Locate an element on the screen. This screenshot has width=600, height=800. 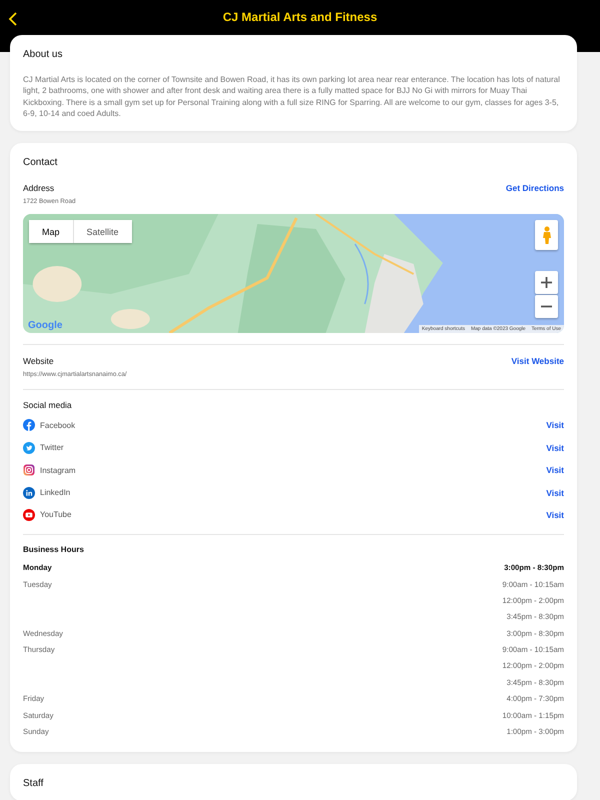
directions-link: Get Directions is located at coordinates (535, 188).